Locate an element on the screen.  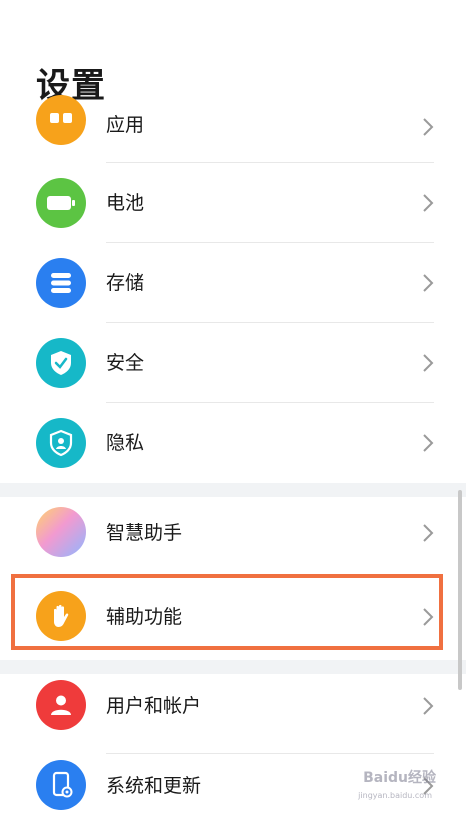
settings-item-users-accounts: 用户和帐户 is located at coordinates (233, 714).